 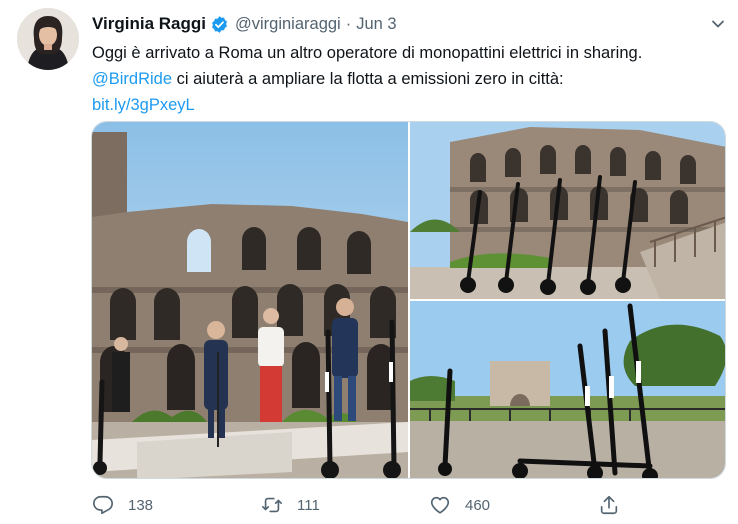 I want to click on retweet-count: 111, so click(x=308, y=505).